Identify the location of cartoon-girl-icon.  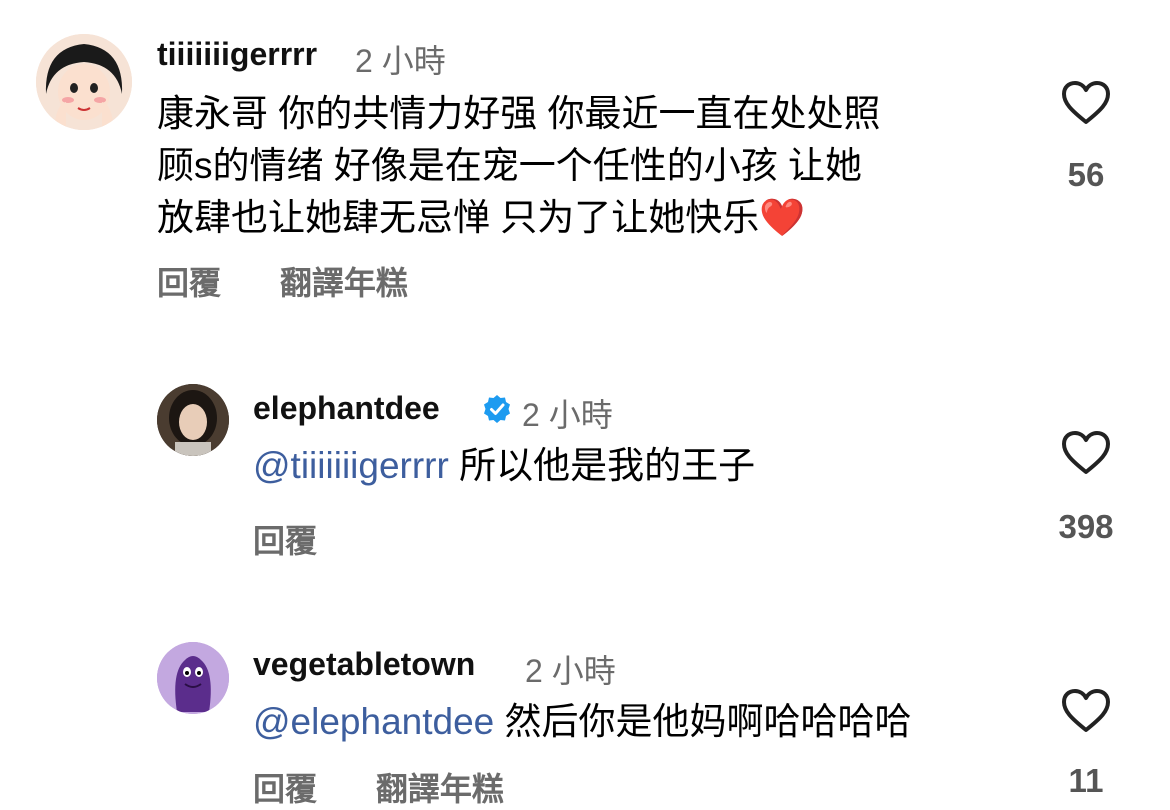
(84, 82).